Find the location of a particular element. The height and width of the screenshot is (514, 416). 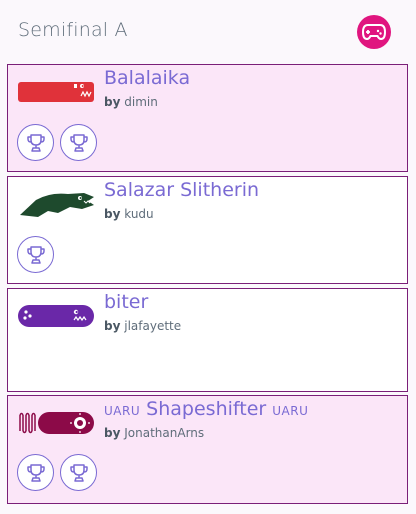

snake-name: UARU Shapeshifter UARU is located at coordinates (206, 409).